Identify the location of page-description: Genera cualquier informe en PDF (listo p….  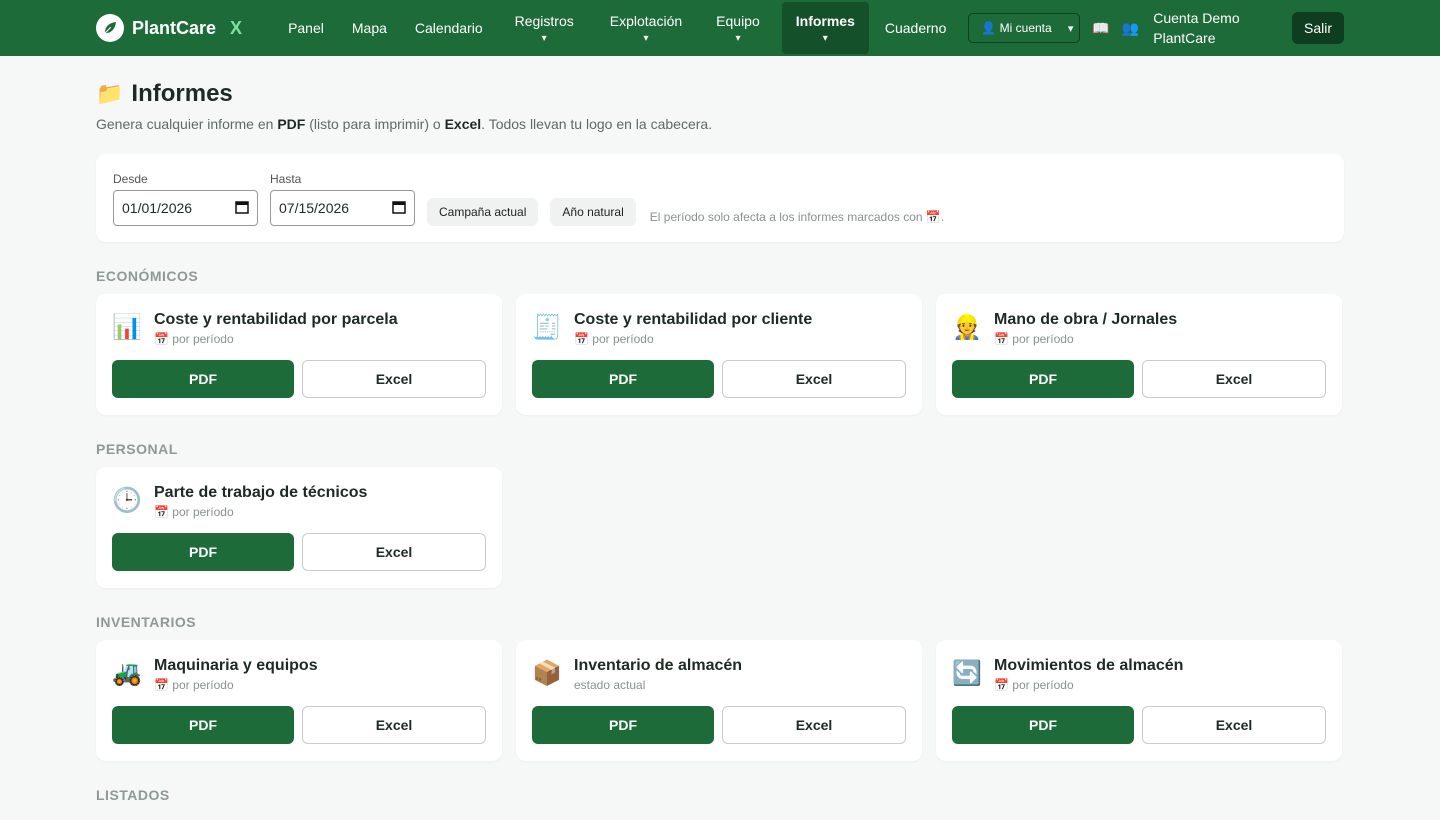
(720, 124).